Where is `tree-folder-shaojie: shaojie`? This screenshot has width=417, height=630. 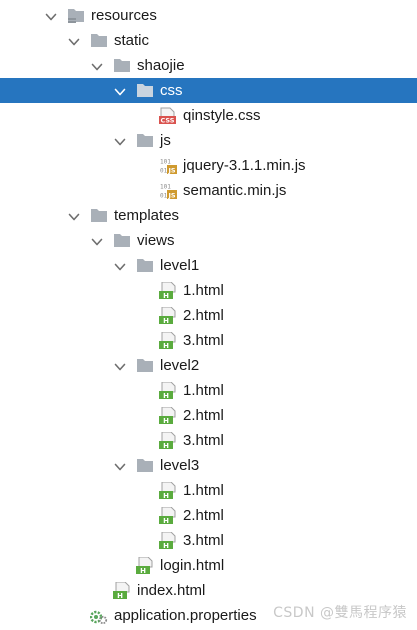
tree-folder-shaojie: shaojie is located at coordinates (208, 65).